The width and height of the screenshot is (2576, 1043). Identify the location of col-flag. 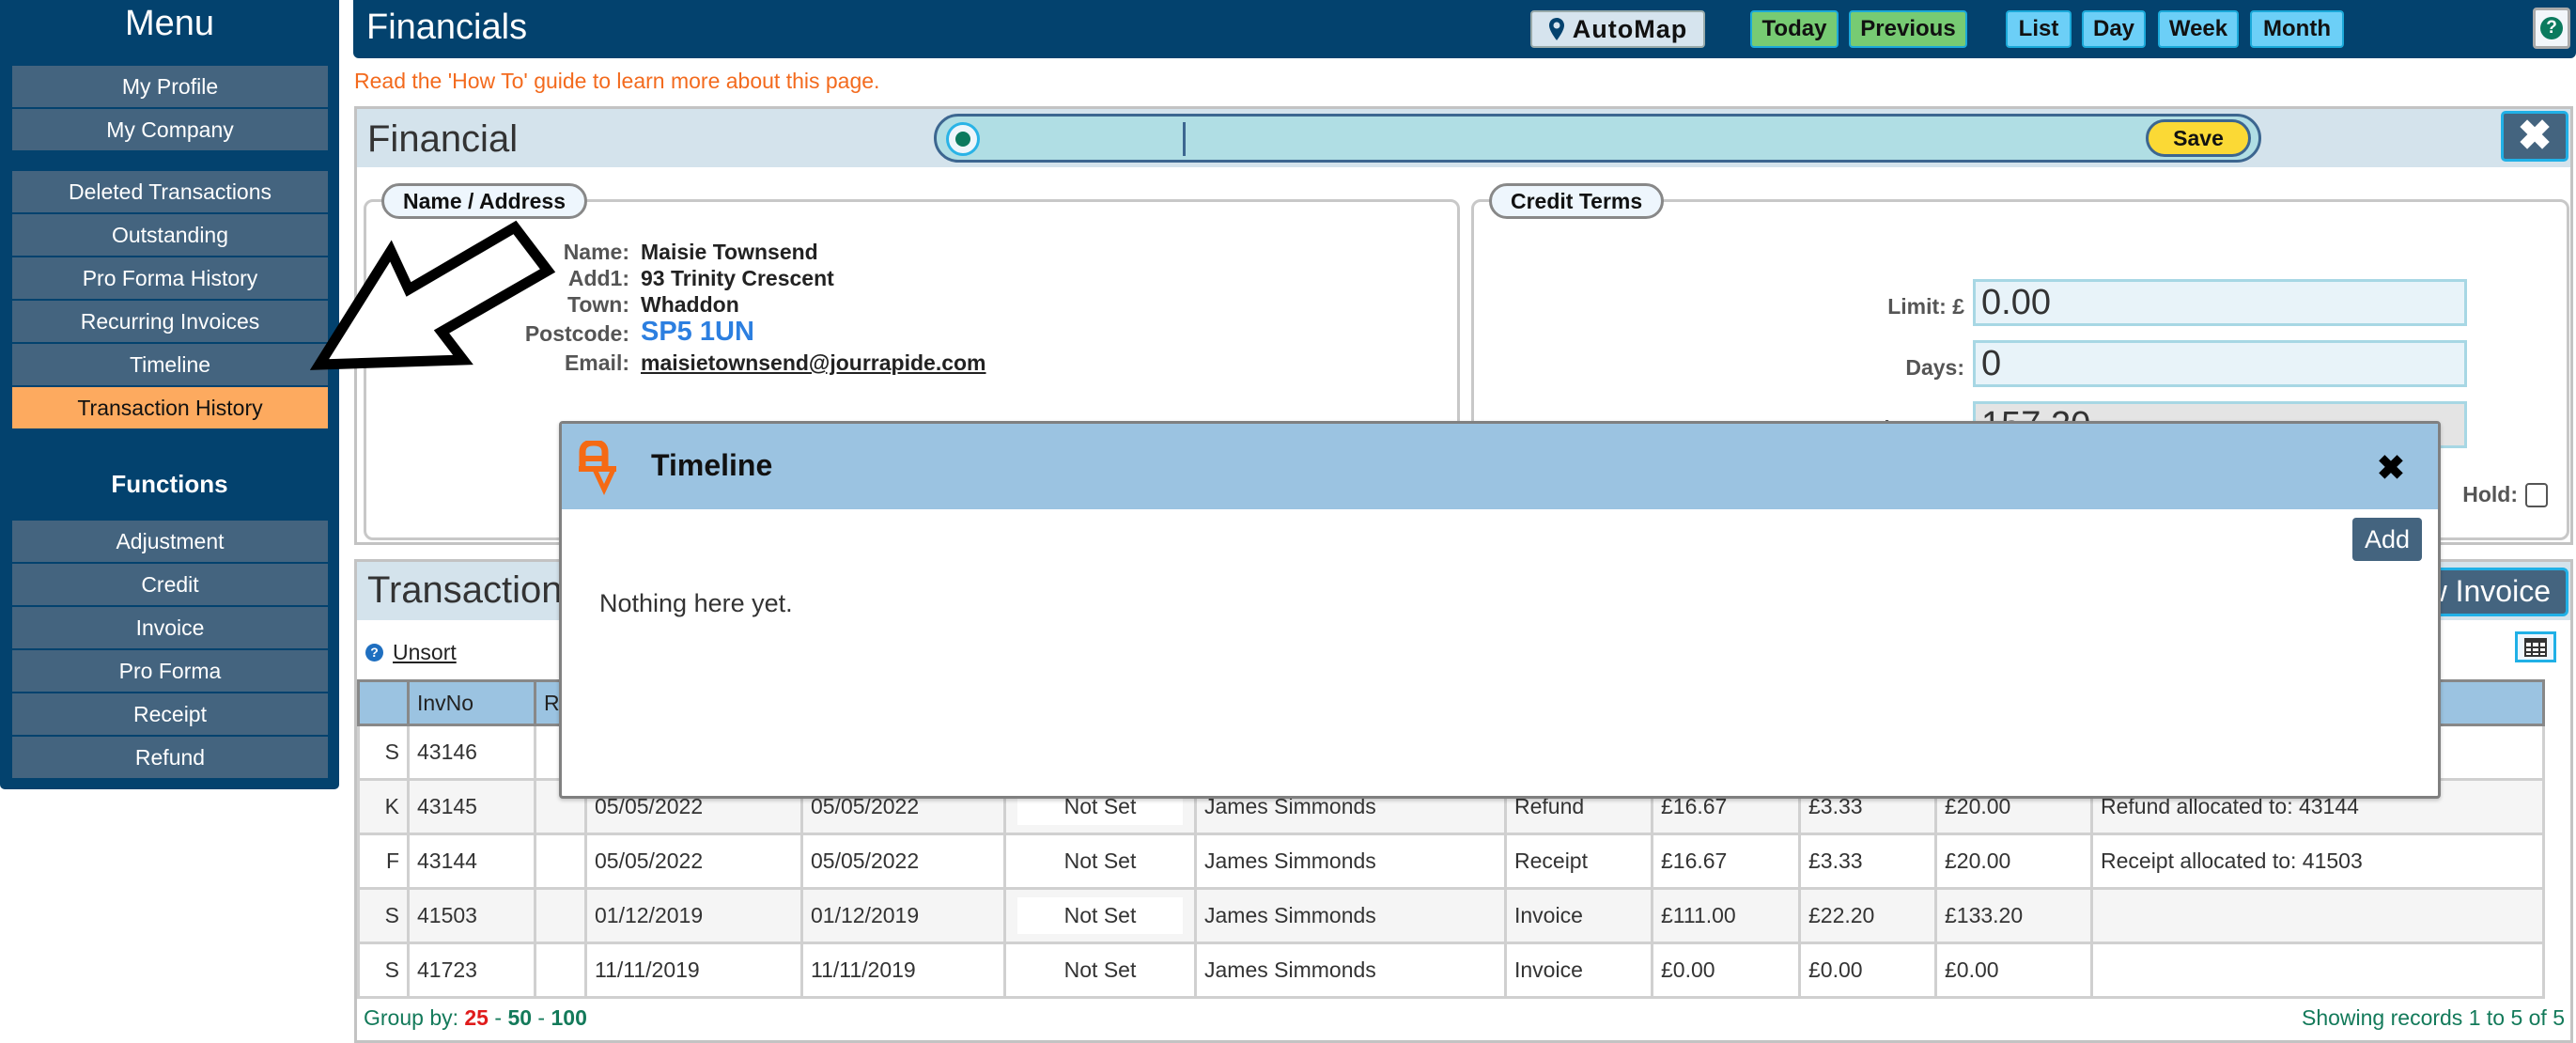
(383, 703).